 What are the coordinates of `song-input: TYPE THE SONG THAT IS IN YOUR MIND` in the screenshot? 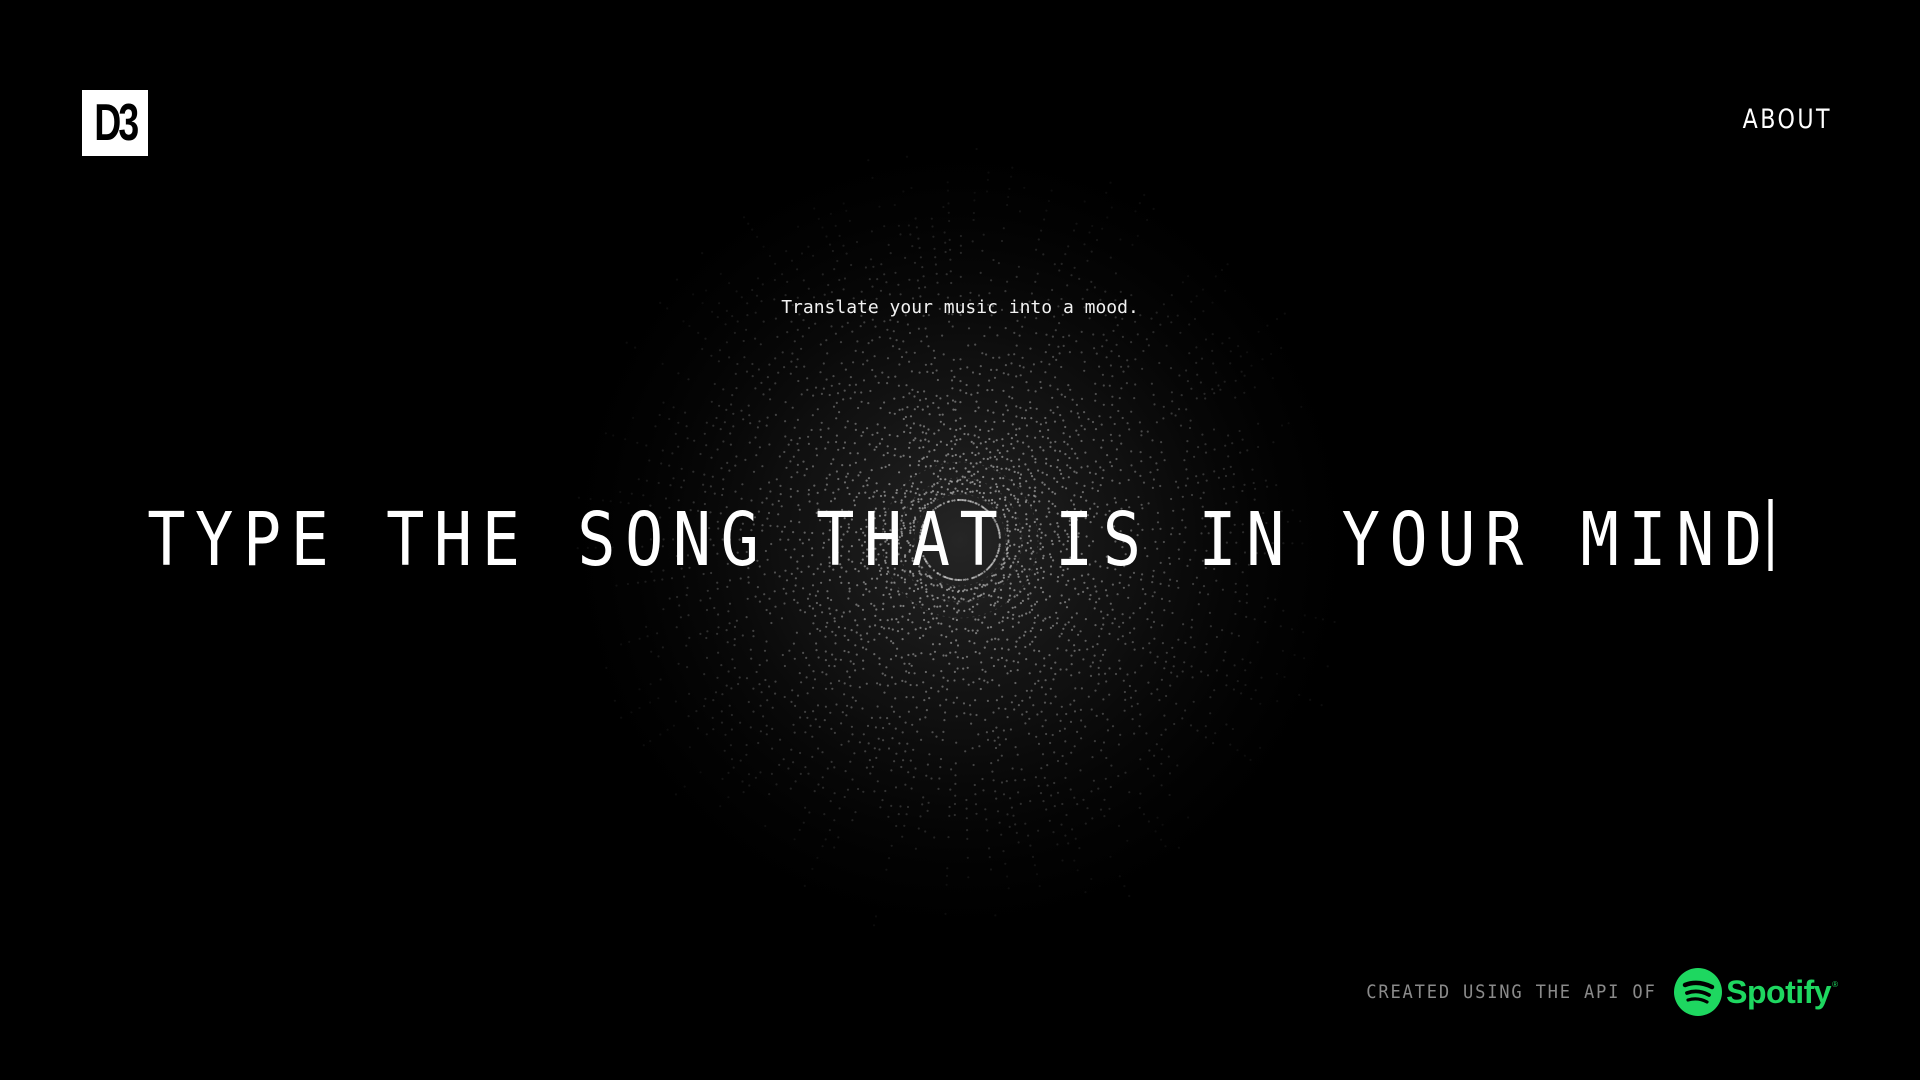 It's located at (960, 540).